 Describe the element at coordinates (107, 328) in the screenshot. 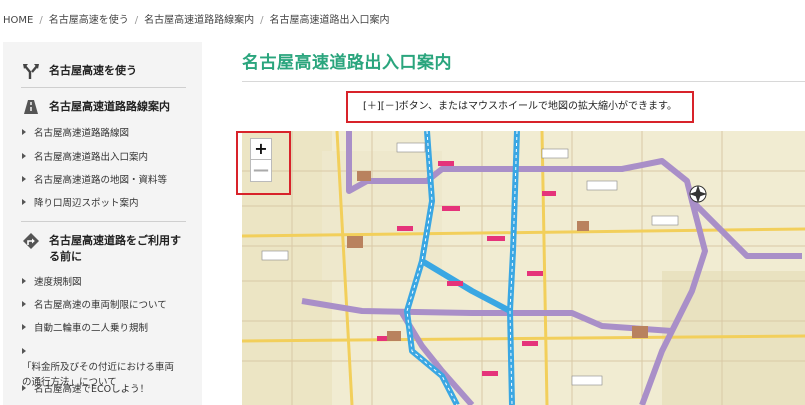

I see `sidebar-item-motorcycle: 自動二輪車の二人乗り規制` at that location.